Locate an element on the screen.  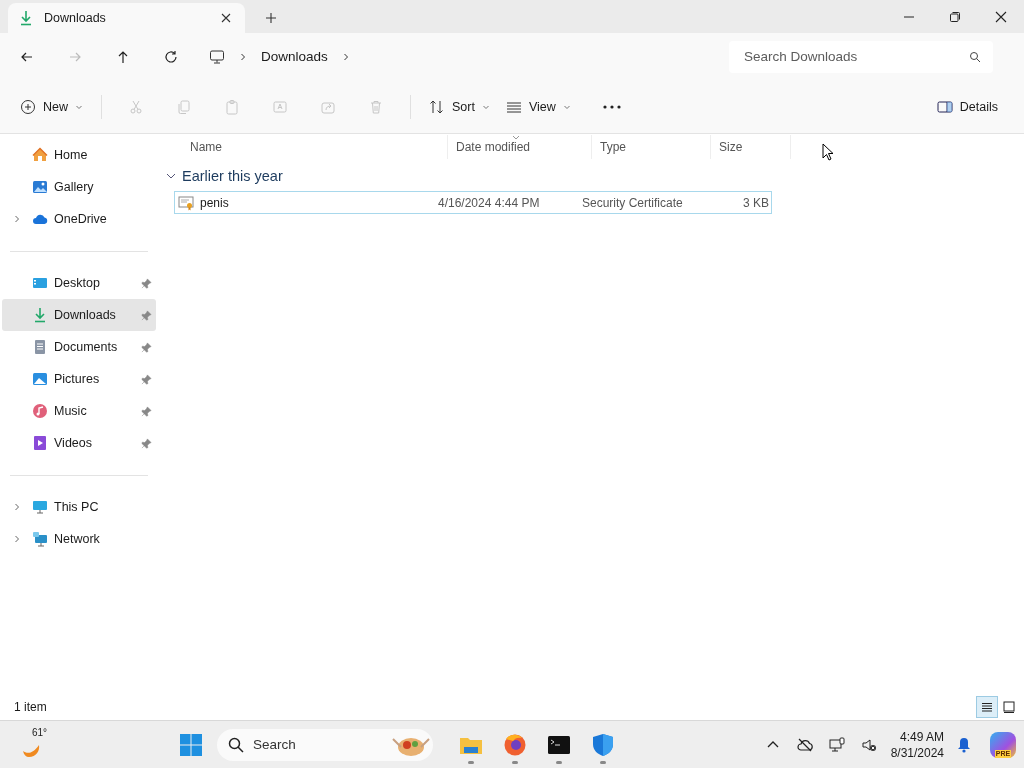
square-icon is located at coordinates (1009, 707).